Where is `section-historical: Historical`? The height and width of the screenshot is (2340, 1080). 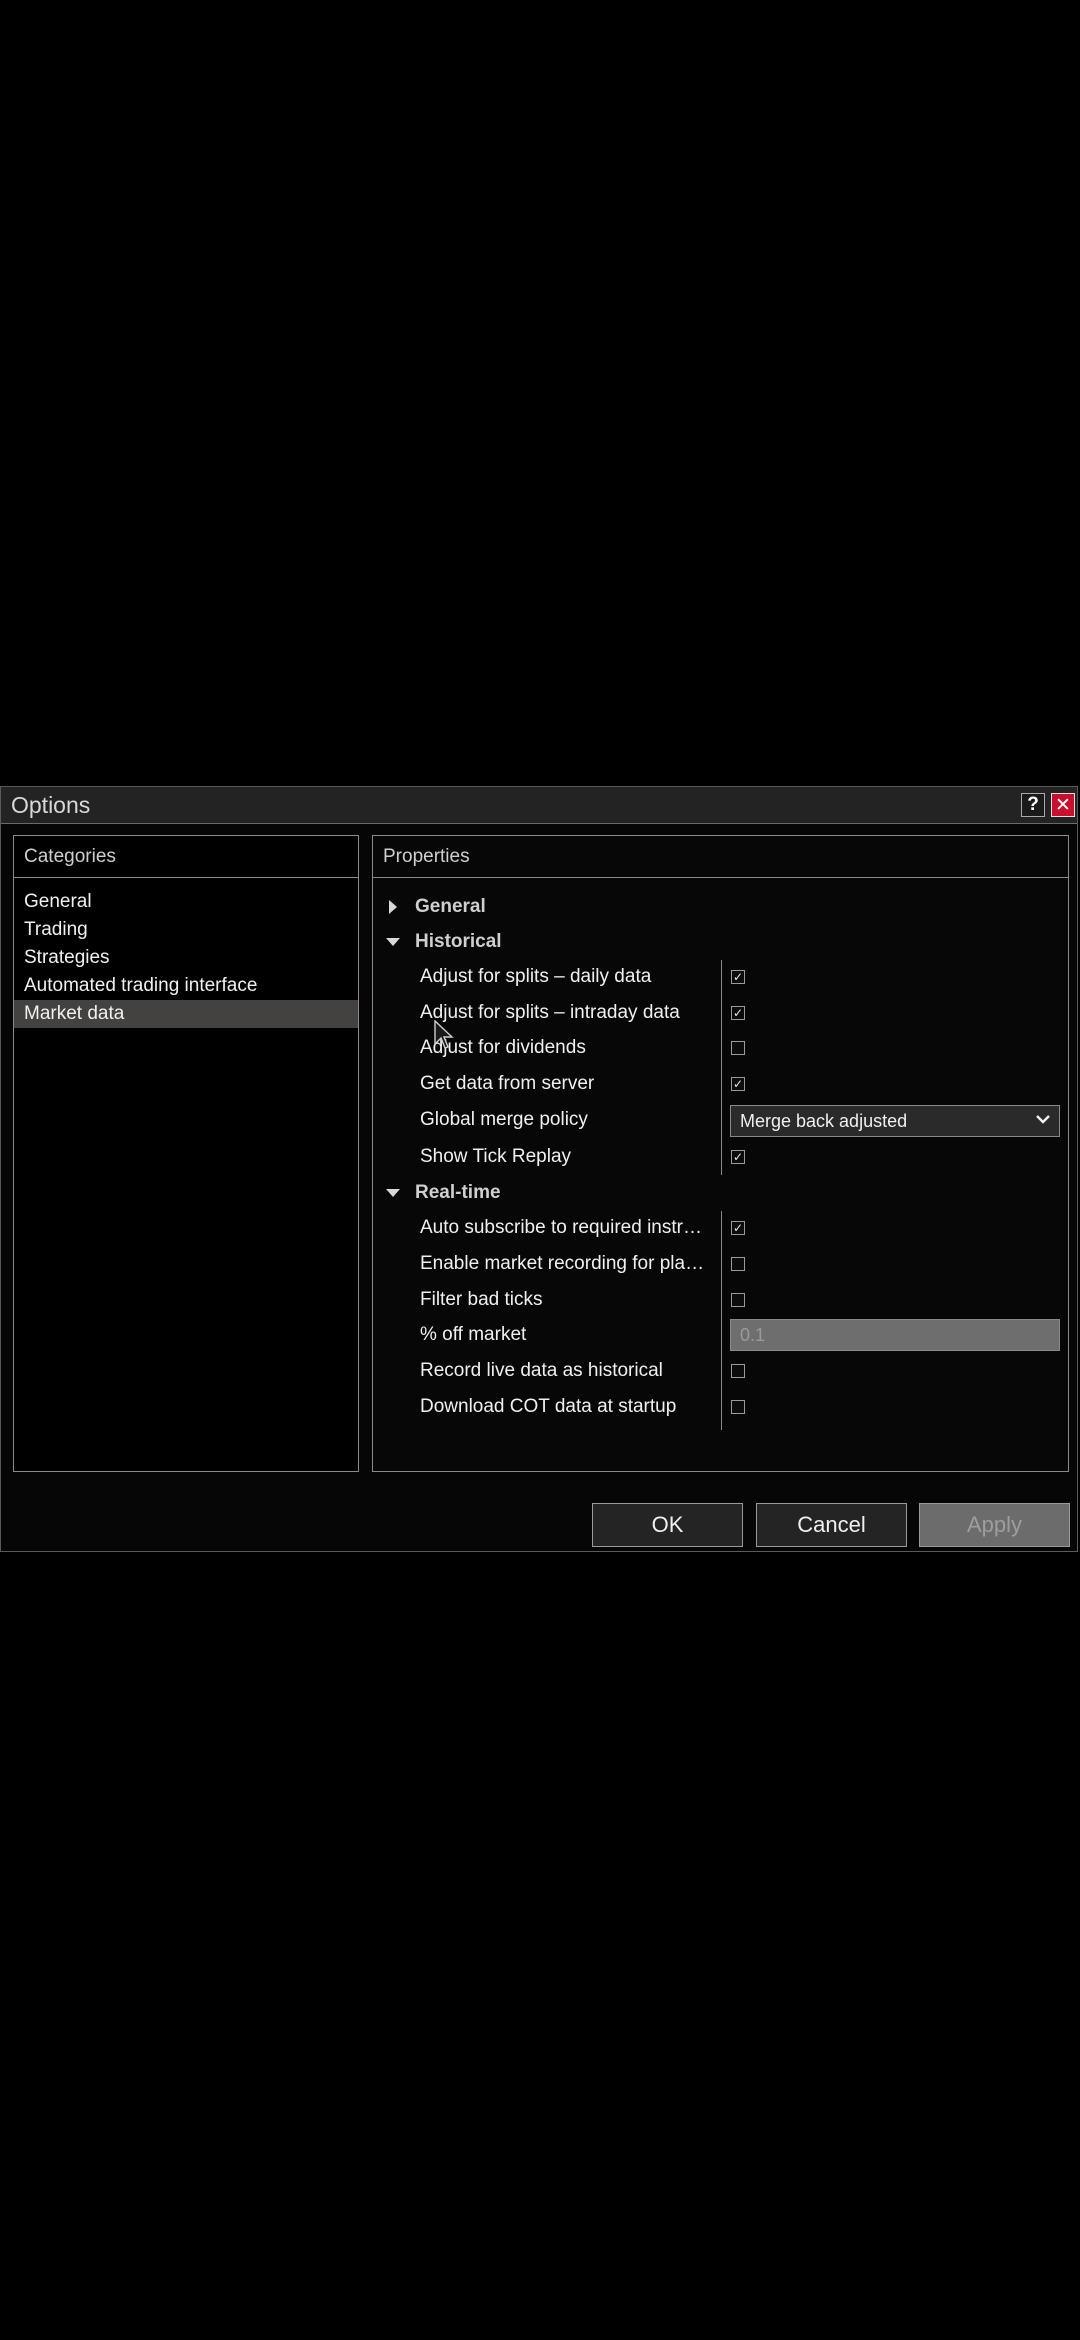 section-historical: Historical is located at coordinates (441, 942).